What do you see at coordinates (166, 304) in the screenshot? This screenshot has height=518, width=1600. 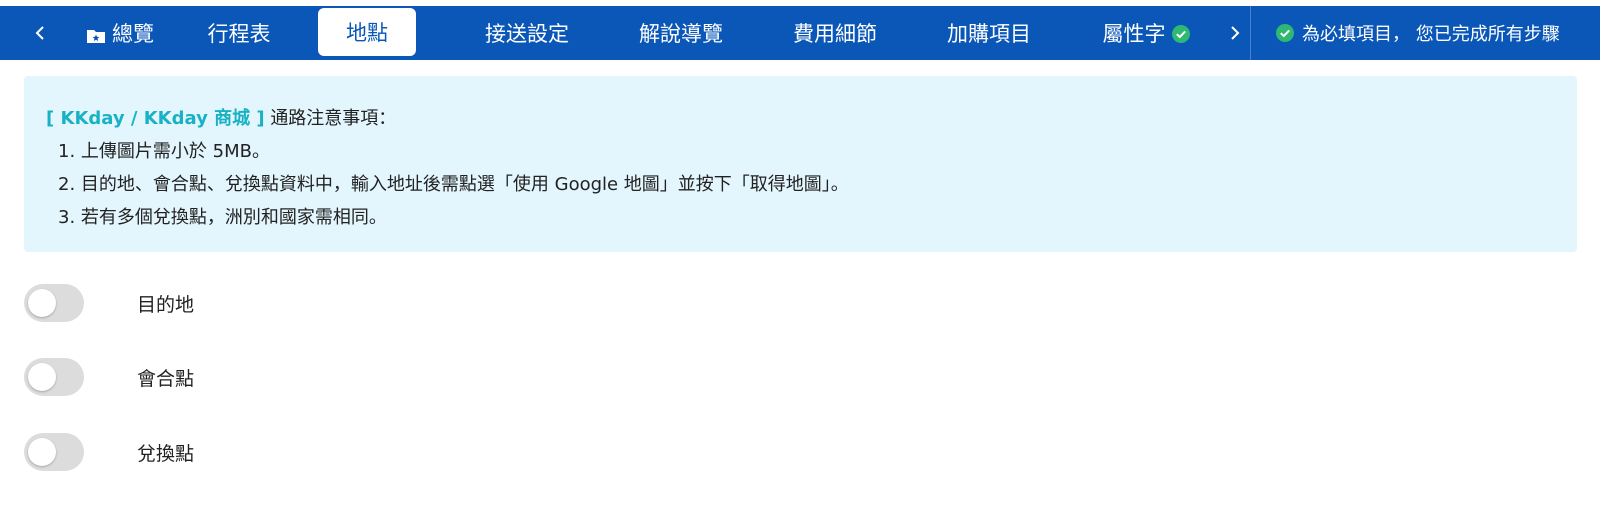 I see `toggle-label: 目的地` at bounding box center [166, 304].